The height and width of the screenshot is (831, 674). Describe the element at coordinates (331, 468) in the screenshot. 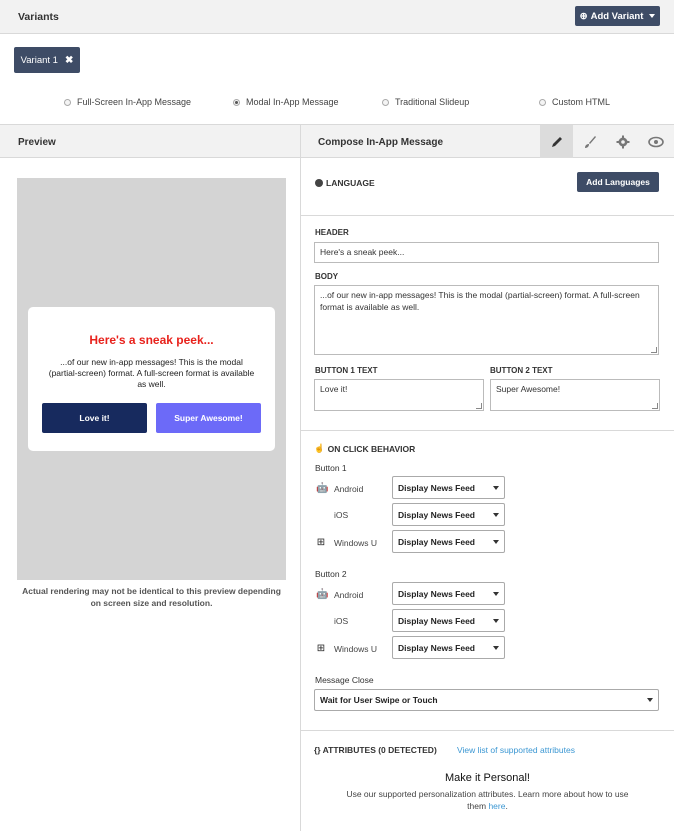

I see `button1-section-label: Button 1` at that location.